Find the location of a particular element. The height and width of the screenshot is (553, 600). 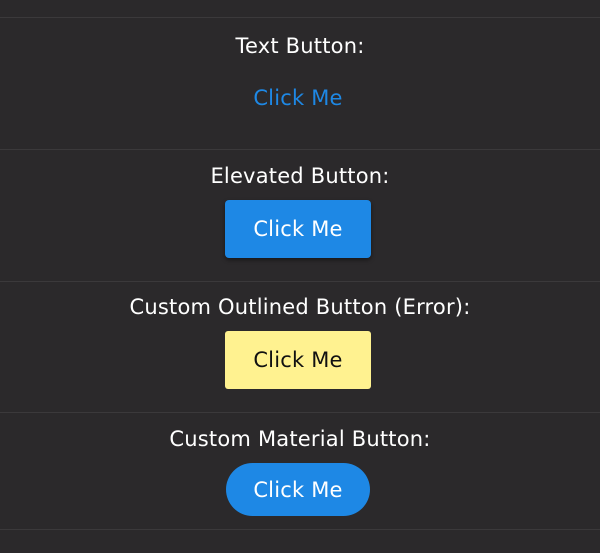

outlined-error-button: Click Me is located at coordinates (298, 360).